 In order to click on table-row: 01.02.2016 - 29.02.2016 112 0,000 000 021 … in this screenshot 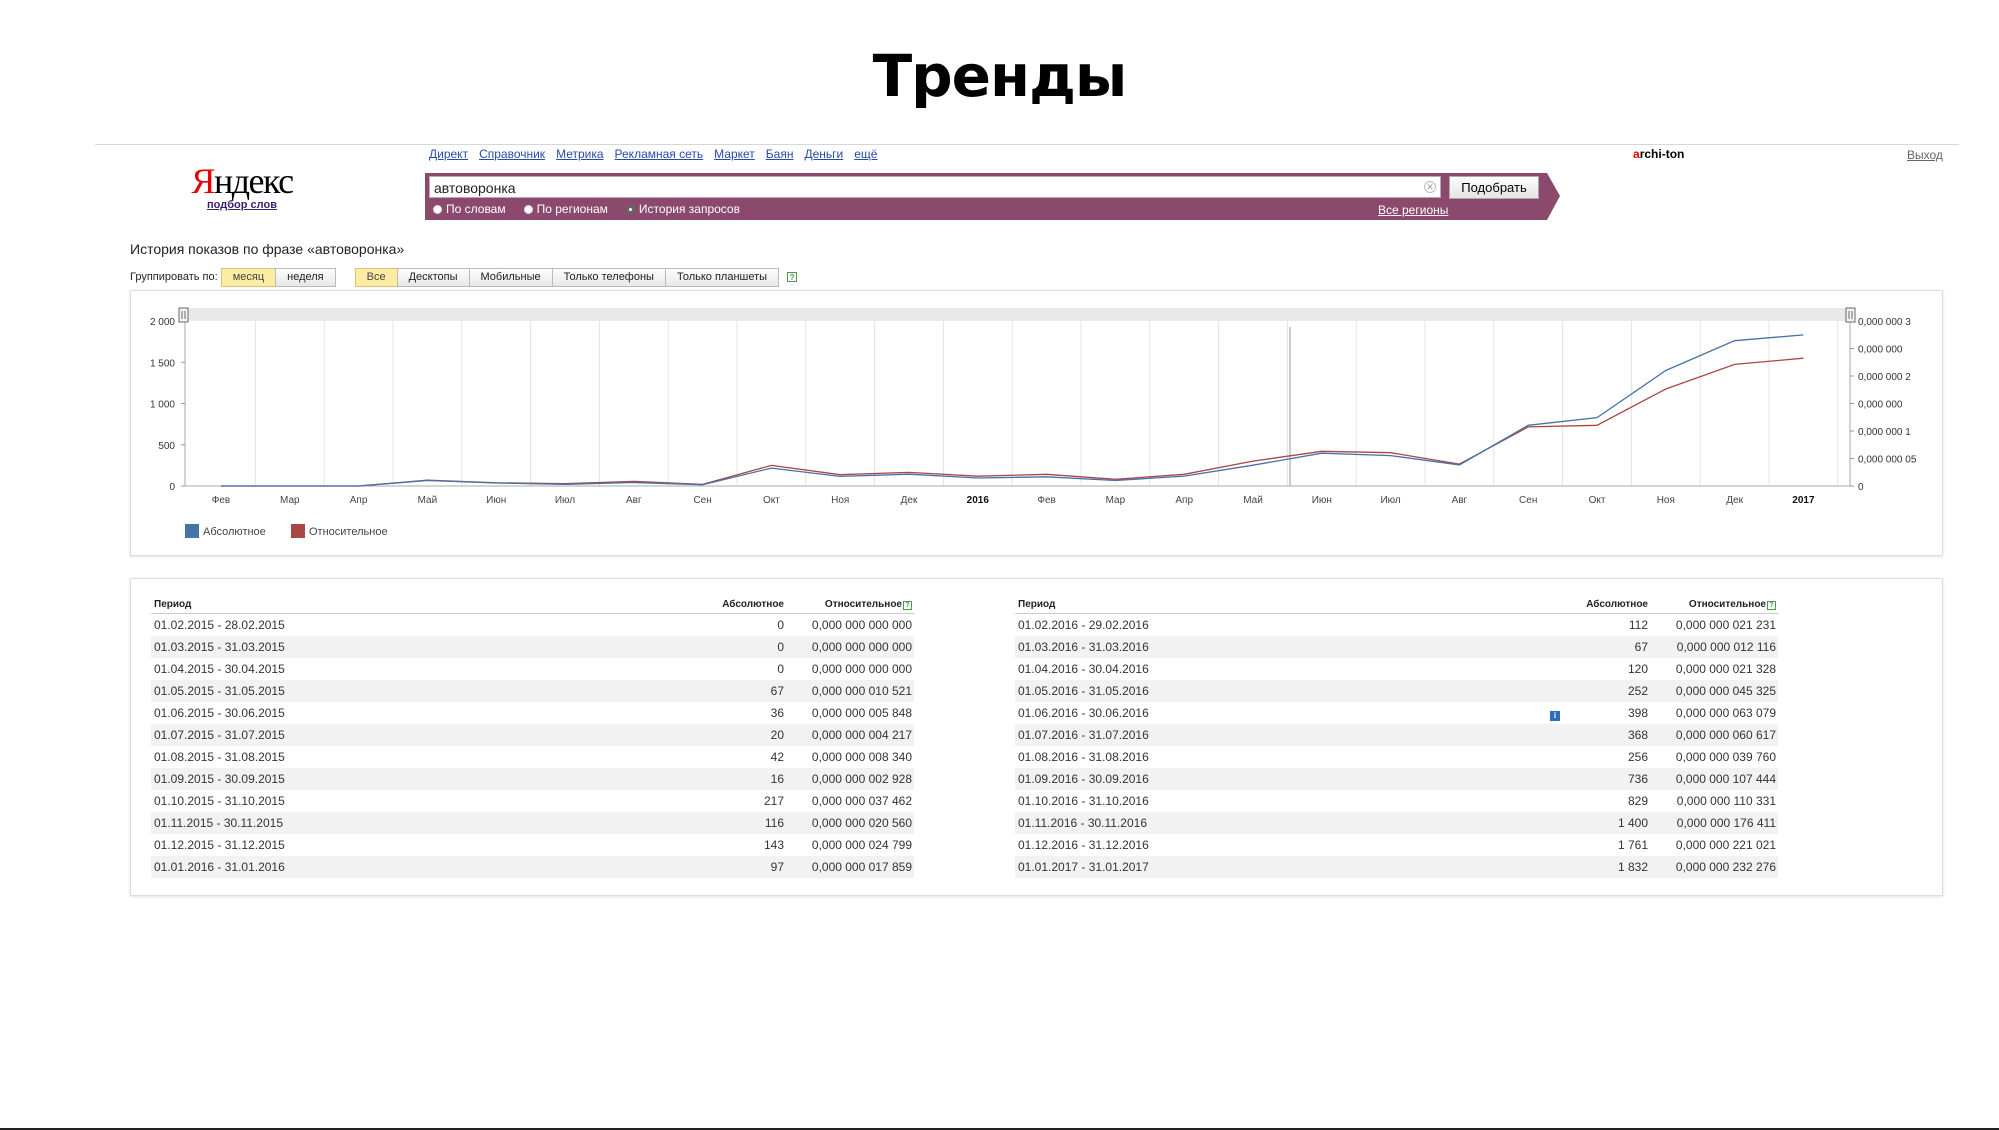, I will do `click(1396, 625)`.